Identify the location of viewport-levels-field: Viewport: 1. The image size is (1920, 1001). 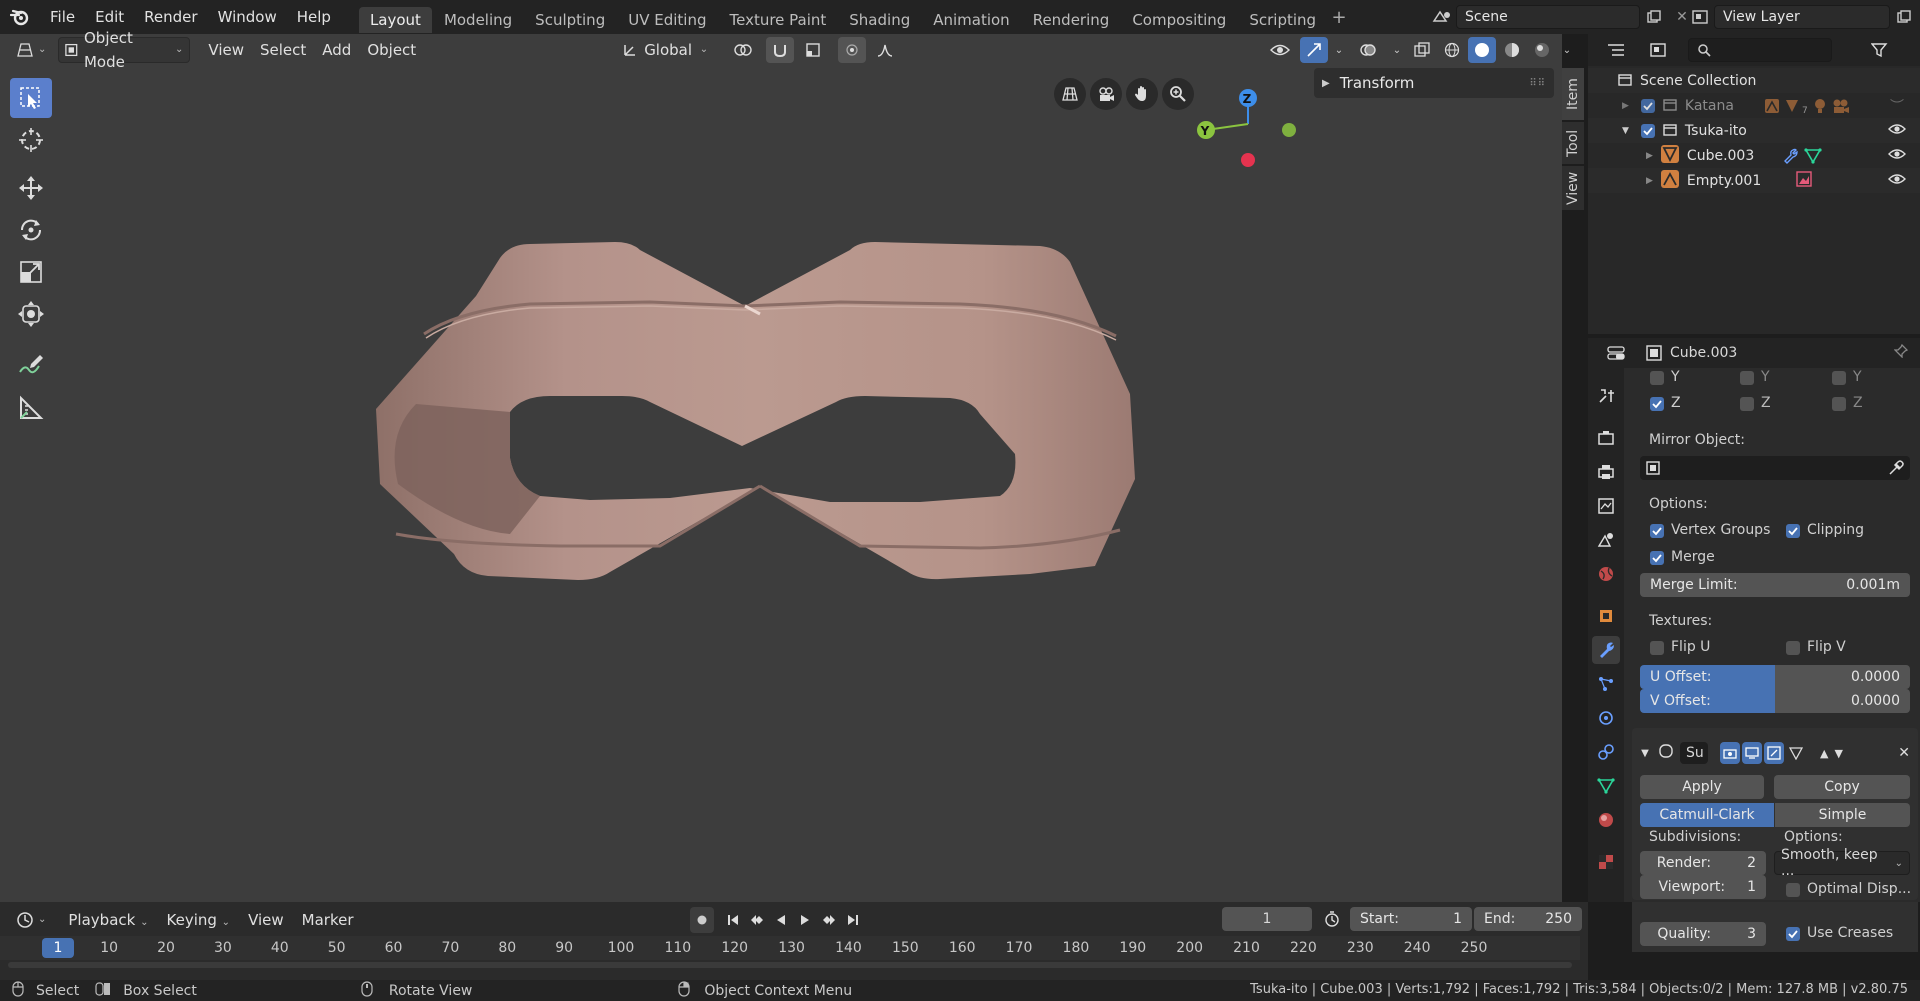
(1703, 887).